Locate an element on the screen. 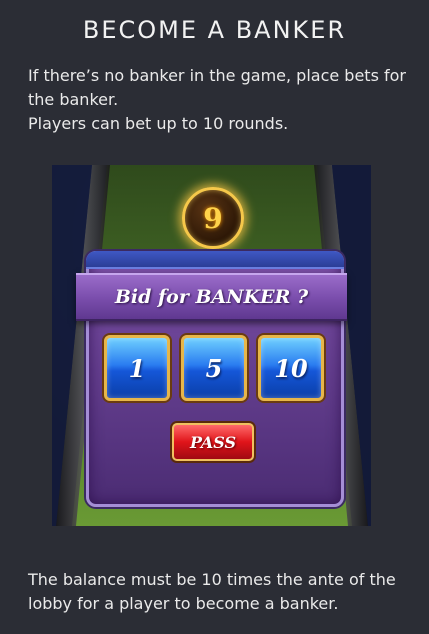 This screenshot has height=634, width=429. bid-5-label: 5 is located at coordinates (214, 368).